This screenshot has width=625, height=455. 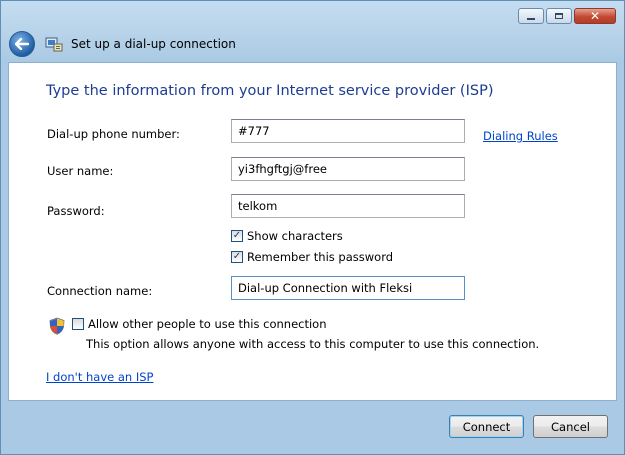 What do you see at coordinates (100, 291) in the screenshot?
I see `connection-name-label: Connection name:` at bounding box center [100, 291].